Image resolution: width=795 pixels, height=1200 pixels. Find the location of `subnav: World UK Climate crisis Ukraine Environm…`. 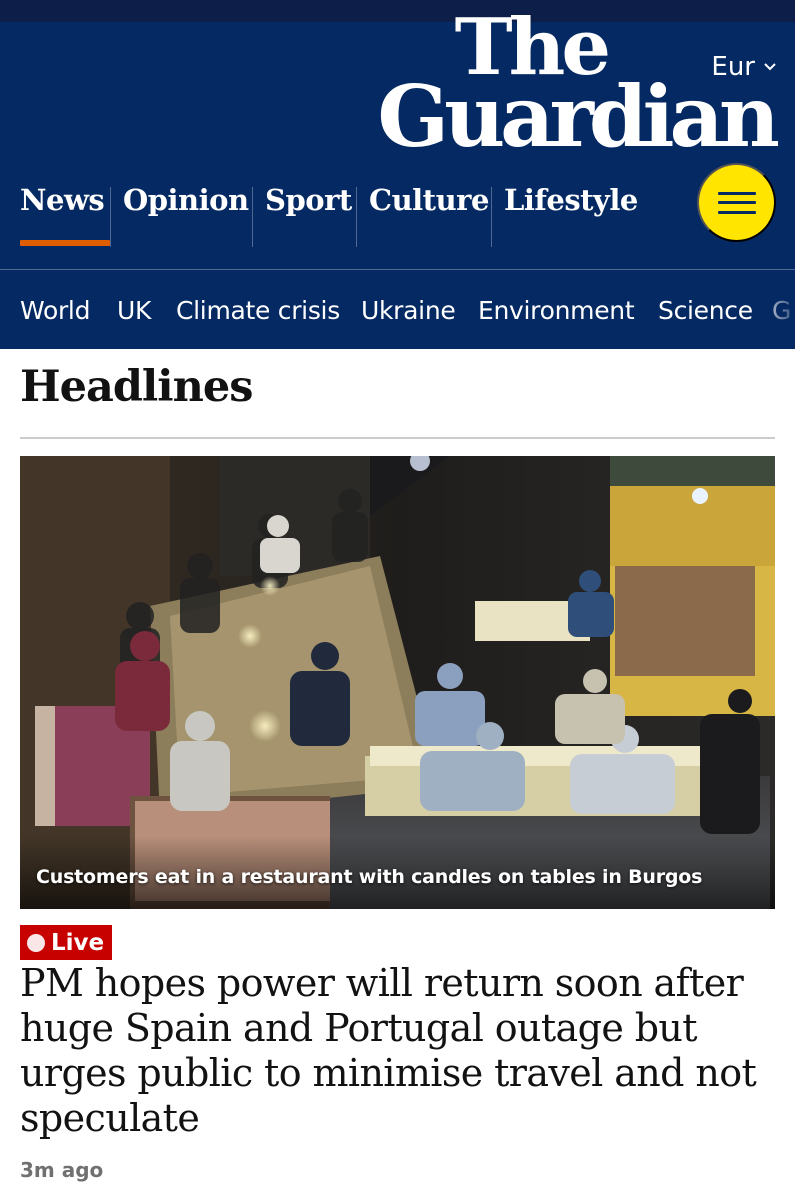

subnav: World UK Climate crisis Ukraine Environm… is located at coordinates (397, 309).